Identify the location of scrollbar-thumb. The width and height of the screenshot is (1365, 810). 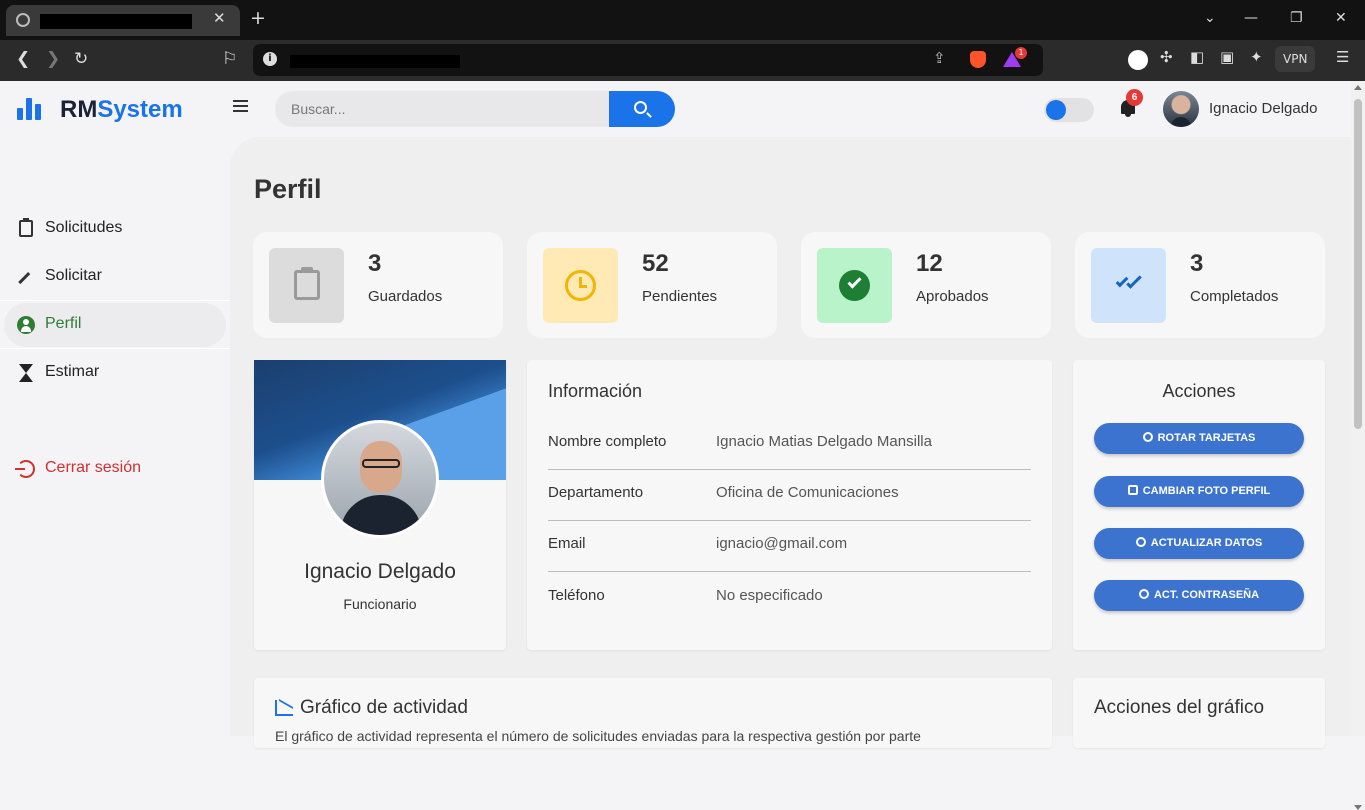
(1358, 264).